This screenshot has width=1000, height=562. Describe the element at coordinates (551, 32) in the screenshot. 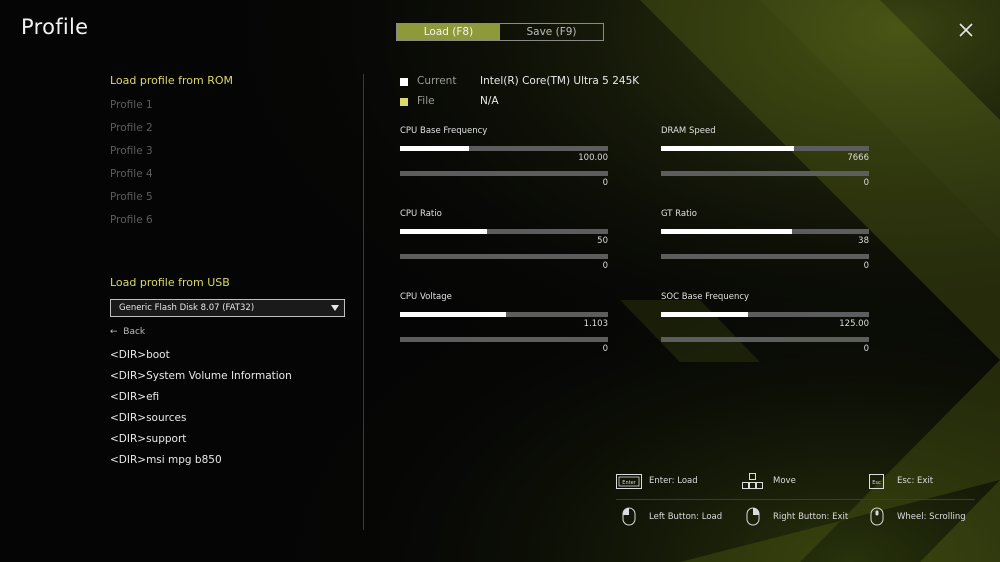

I see `tab-save: Save (F9)` at that location.